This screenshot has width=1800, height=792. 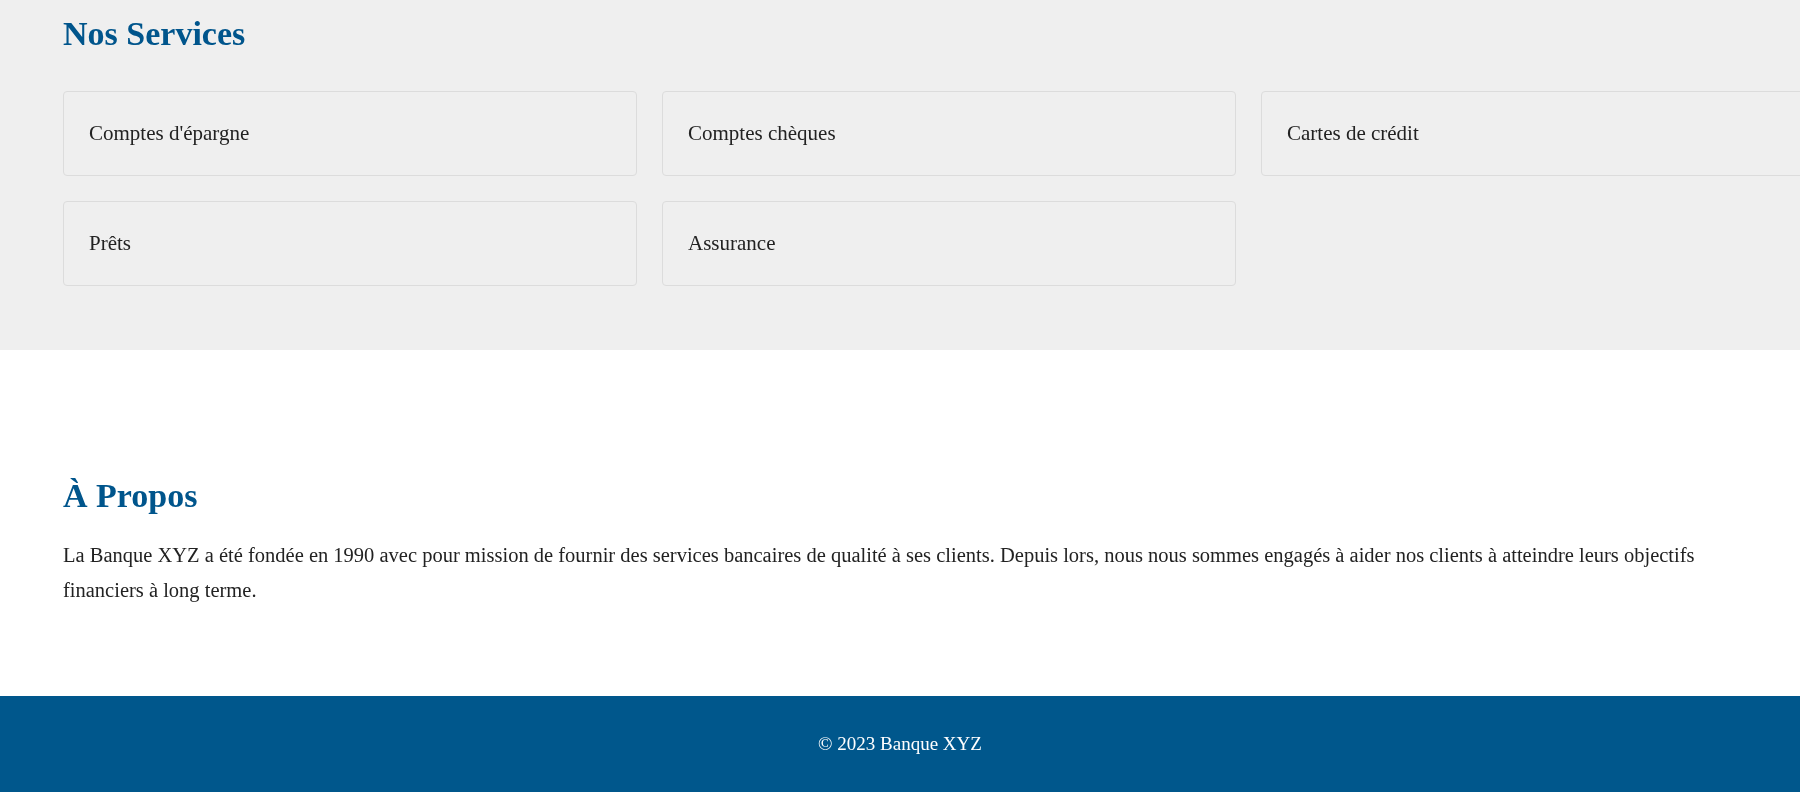 What do you see at coordinates (900, 744) in the screenshot?
I see `copyright-text: © 2023 Banque XYZ` at bounding box center [900, 744].